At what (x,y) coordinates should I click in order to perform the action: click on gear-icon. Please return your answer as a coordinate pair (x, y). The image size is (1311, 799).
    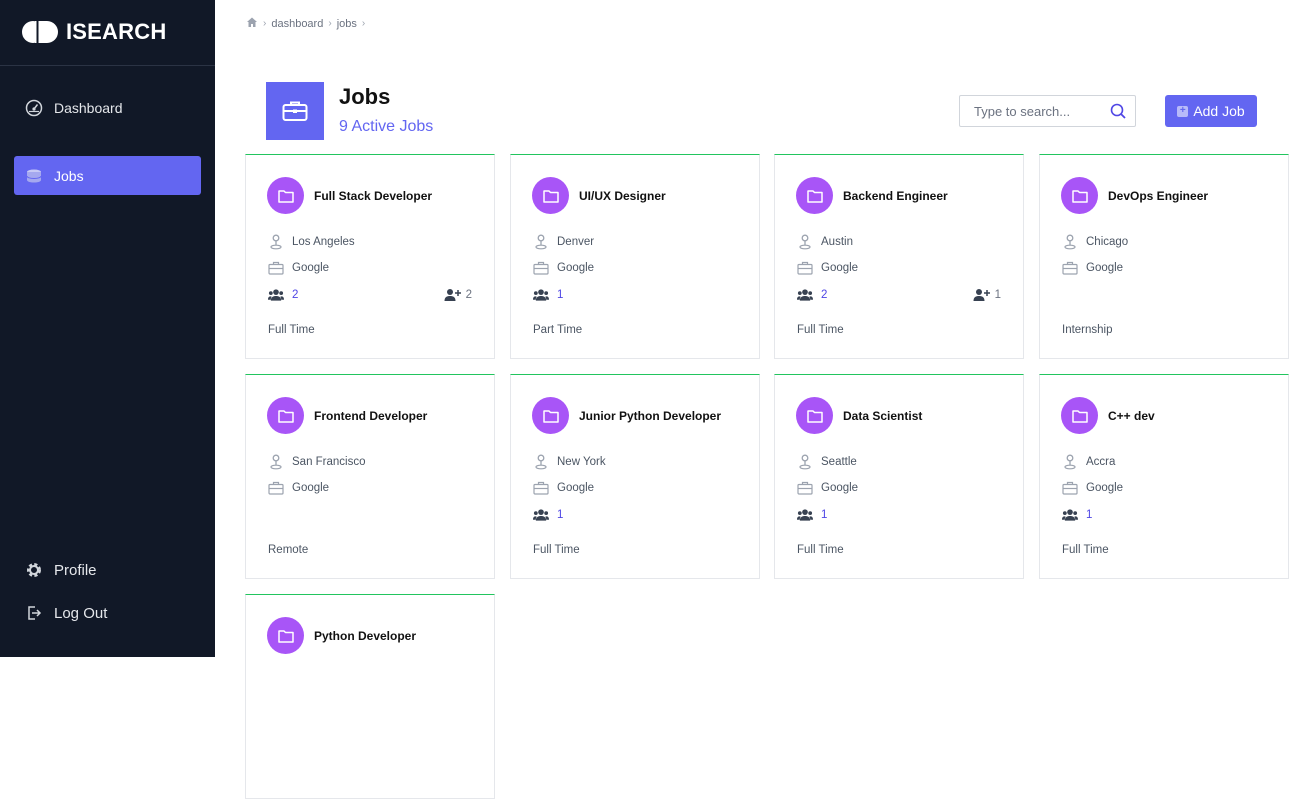
    Looking at the image, I should click on (34, 570).